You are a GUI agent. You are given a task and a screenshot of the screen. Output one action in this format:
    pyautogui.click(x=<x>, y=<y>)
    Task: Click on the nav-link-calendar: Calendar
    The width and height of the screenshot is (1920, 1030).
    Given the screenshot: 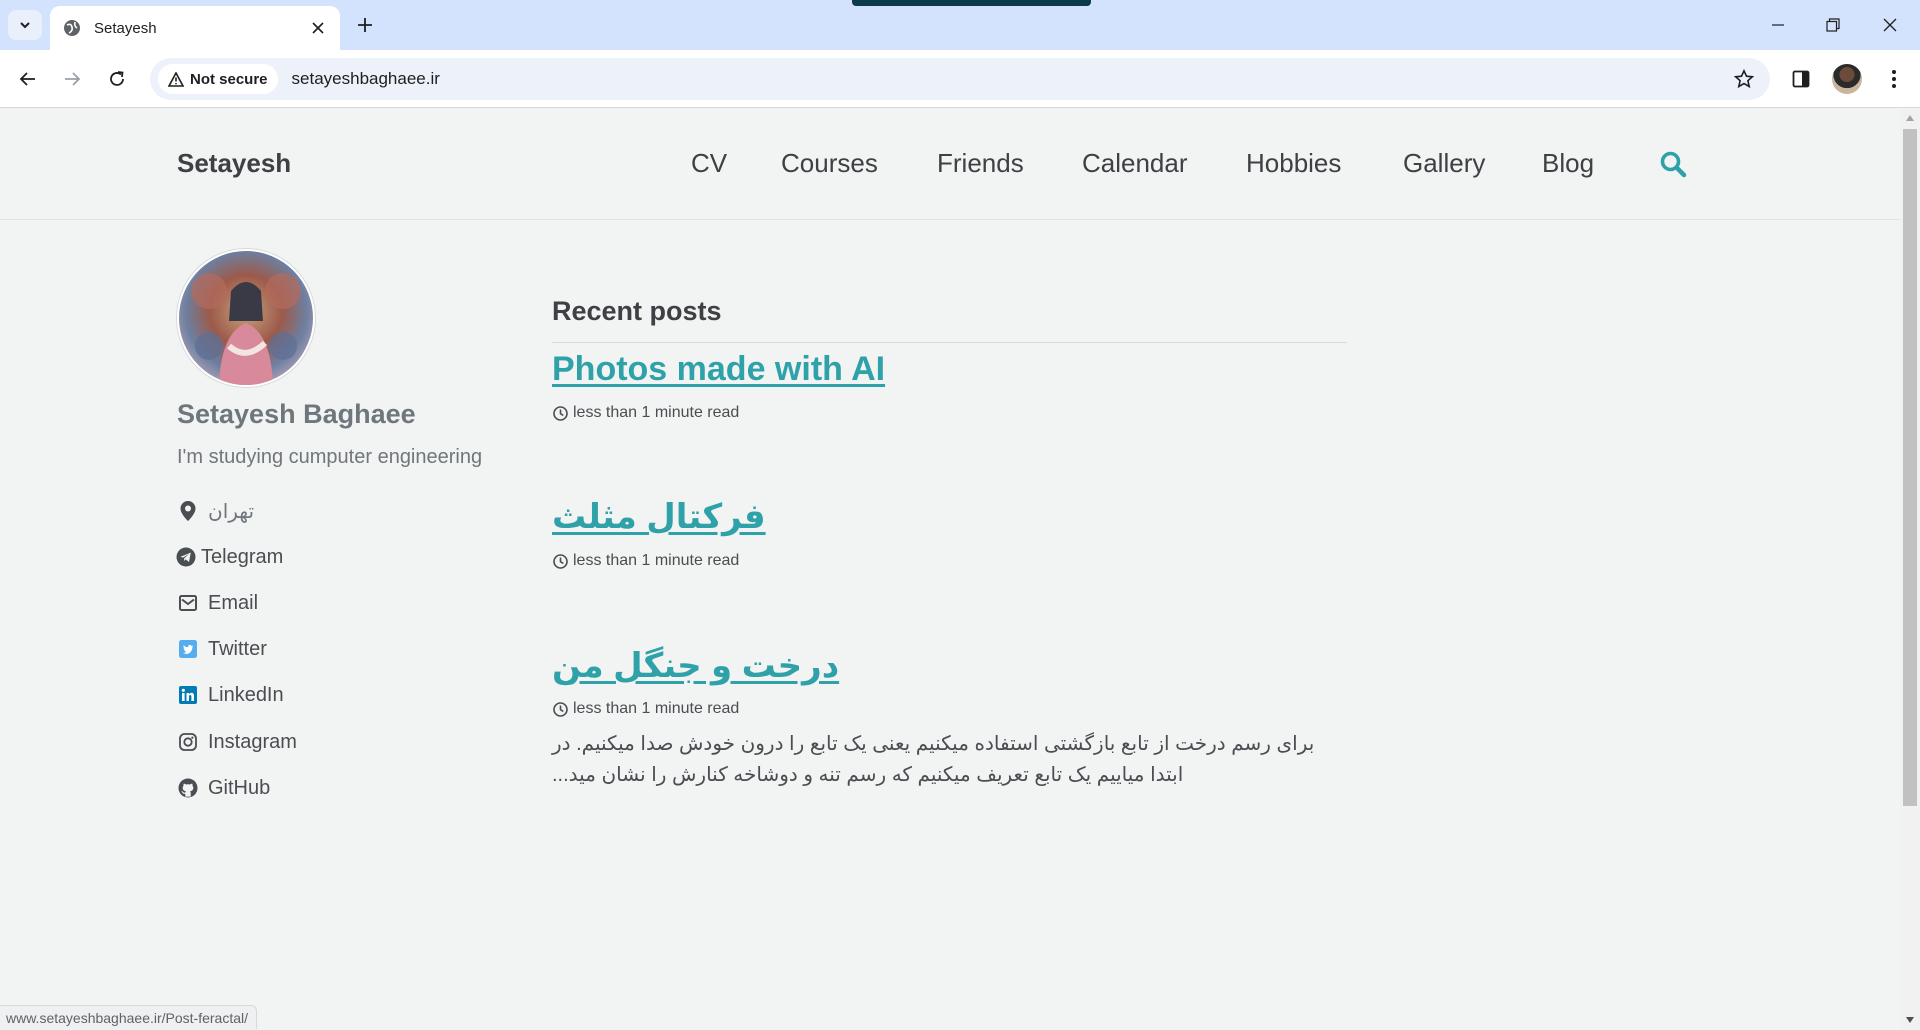 What is the action you would take?
    pyautogui.click(x=1135, y=163)
    